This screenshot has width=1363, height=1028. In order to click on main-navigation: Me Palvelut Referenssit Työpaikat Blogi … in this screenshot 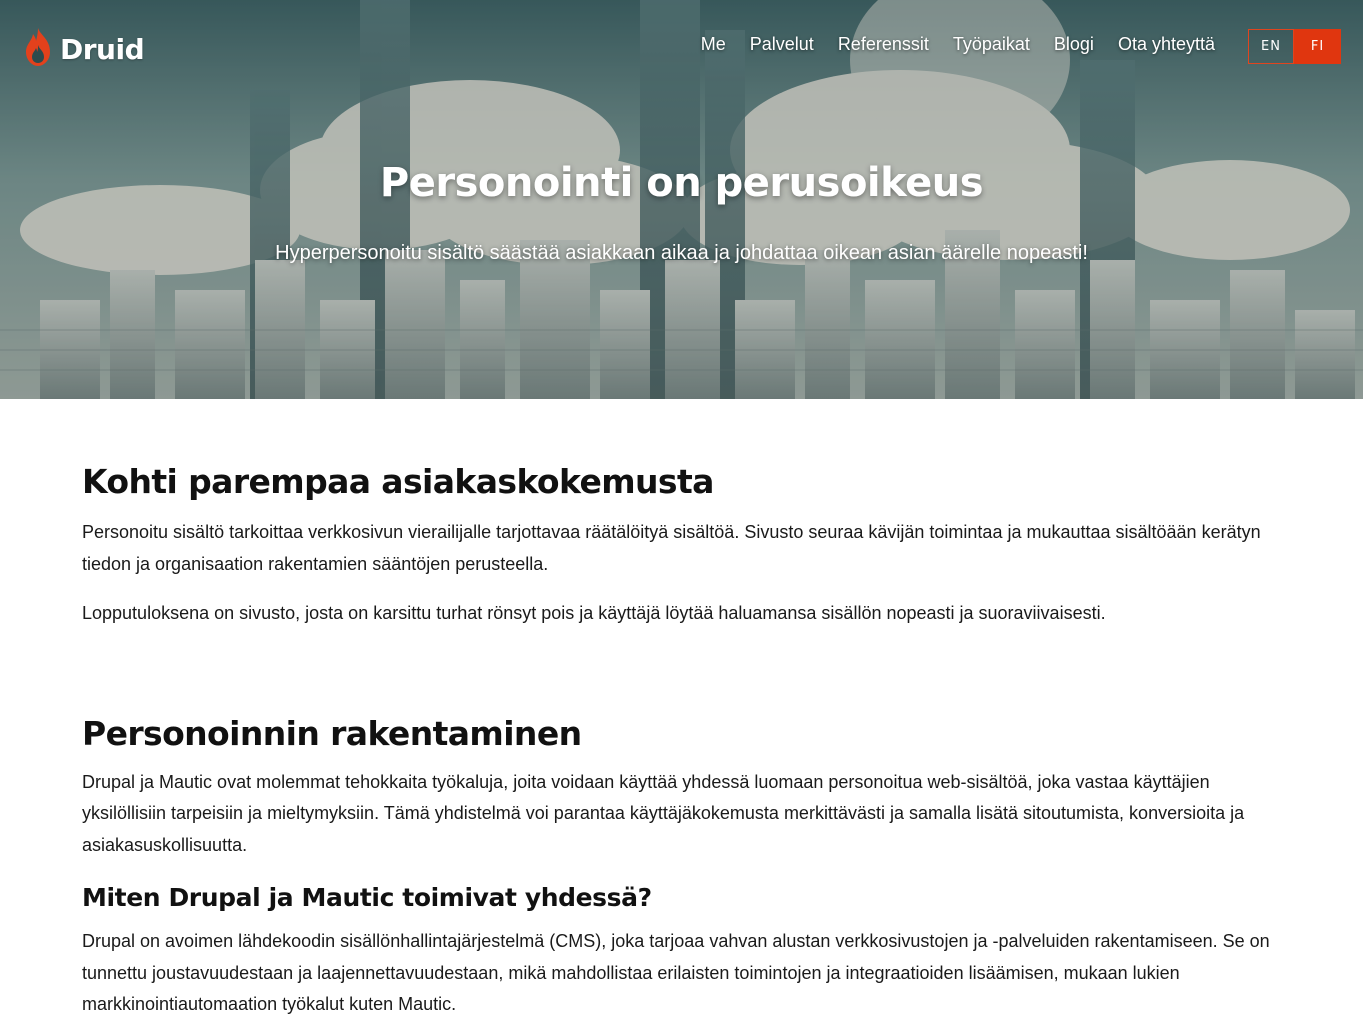, I will do `click(958, 44)`.